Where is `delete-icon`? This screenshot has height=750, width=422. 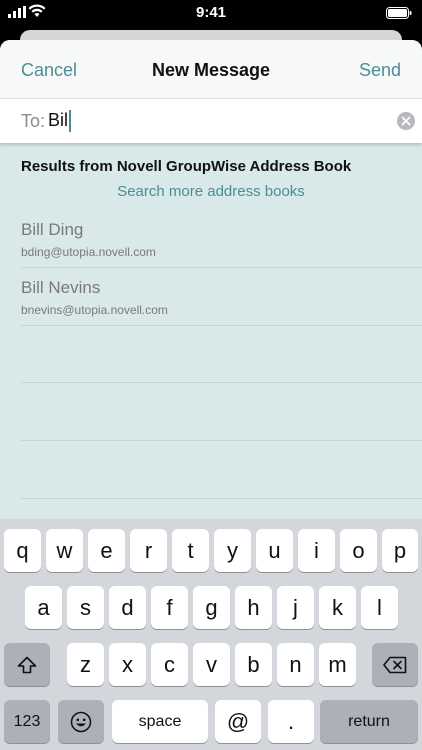
delete-icon is located at coordinates (395, 664).